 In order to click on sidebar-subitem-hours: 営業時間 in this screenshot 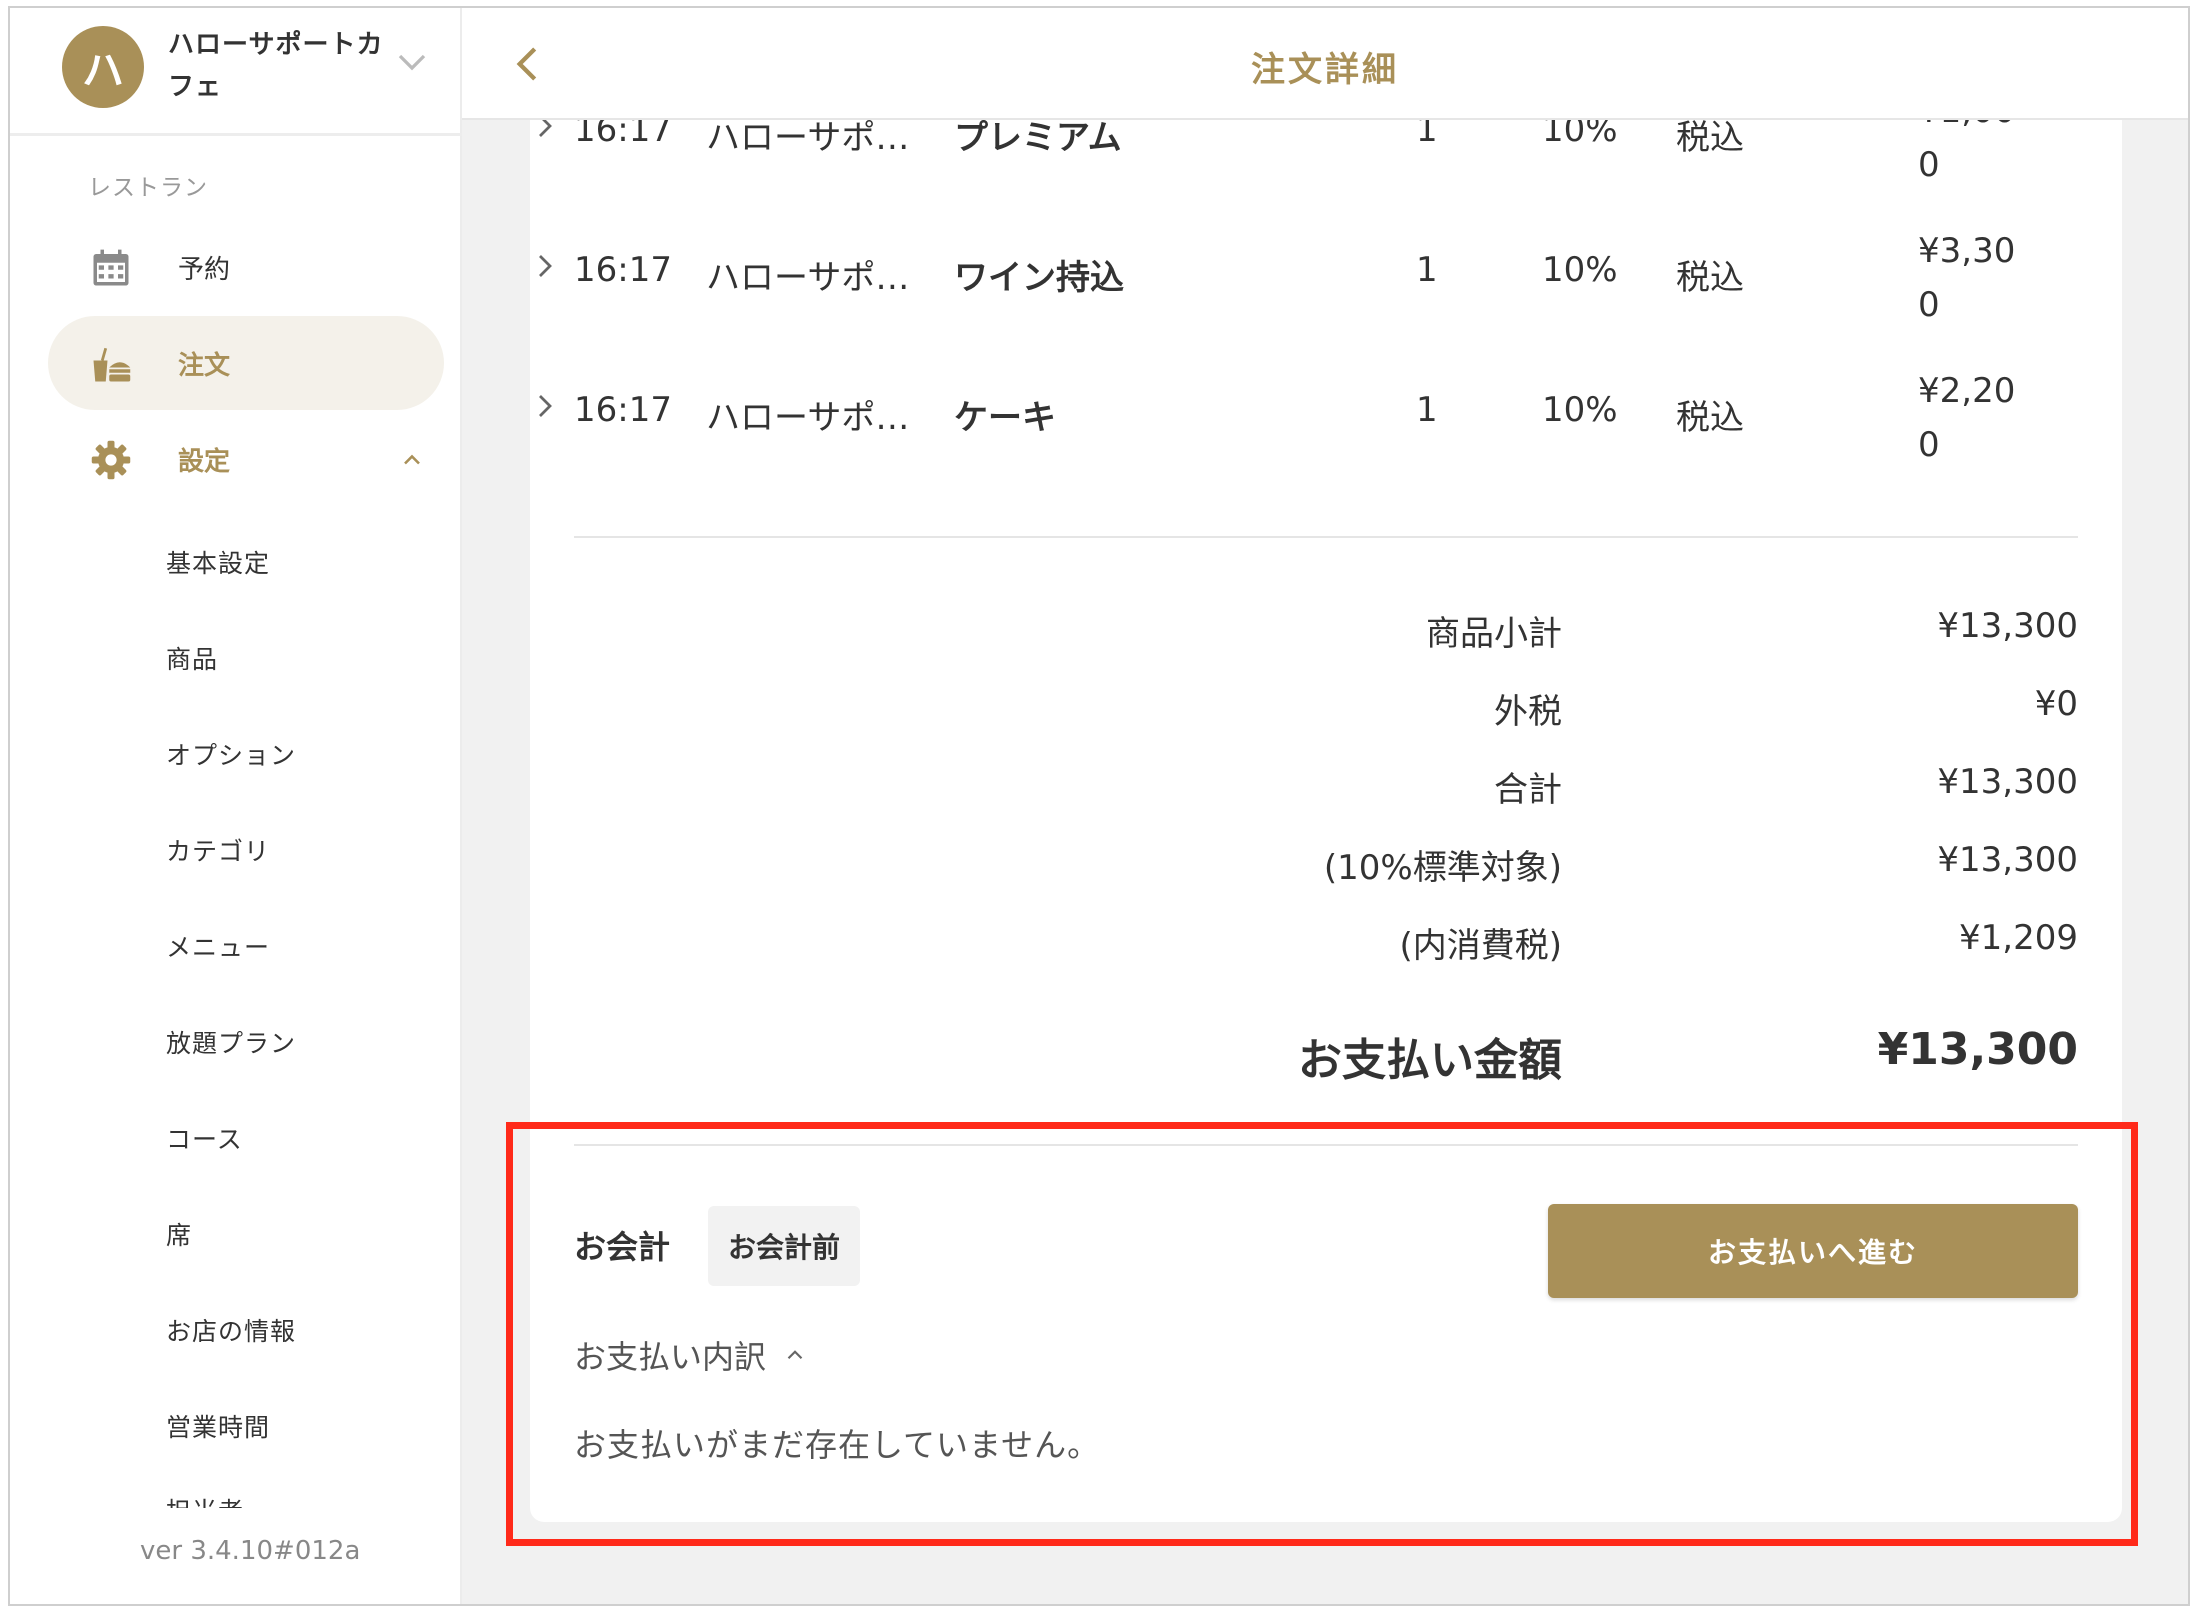, I will do `click(218, 1426)`.